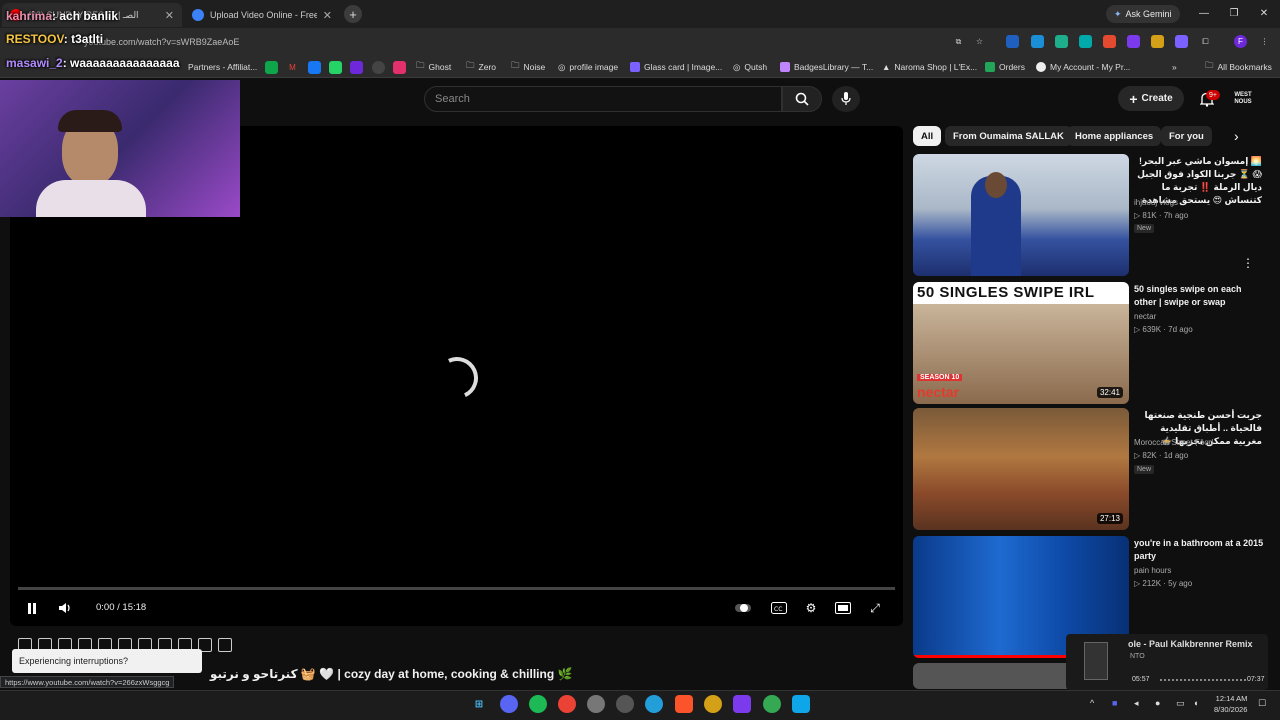  I want to click on interruptions-toast: Experiencing interruptions?, so click(107, 661).